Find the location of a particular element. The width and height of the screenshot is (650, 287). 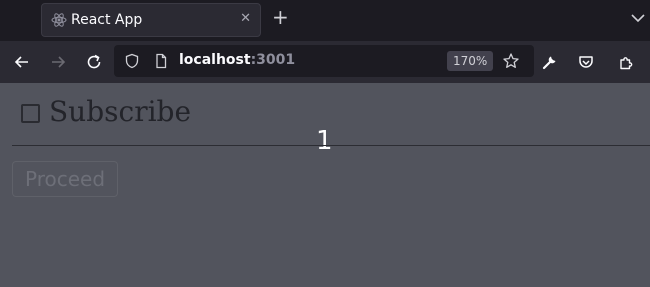

chevron-down-icon is located at coordinates (638, 18).